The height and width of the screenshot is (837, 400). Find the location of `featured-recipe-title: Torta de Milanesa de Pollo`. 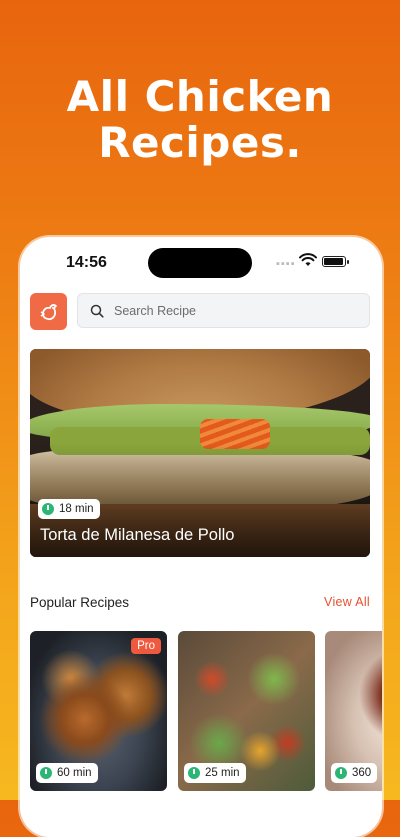

featured-recipe-title: Torta de Milanesa de Pollo is located at coordinates (137, 535).